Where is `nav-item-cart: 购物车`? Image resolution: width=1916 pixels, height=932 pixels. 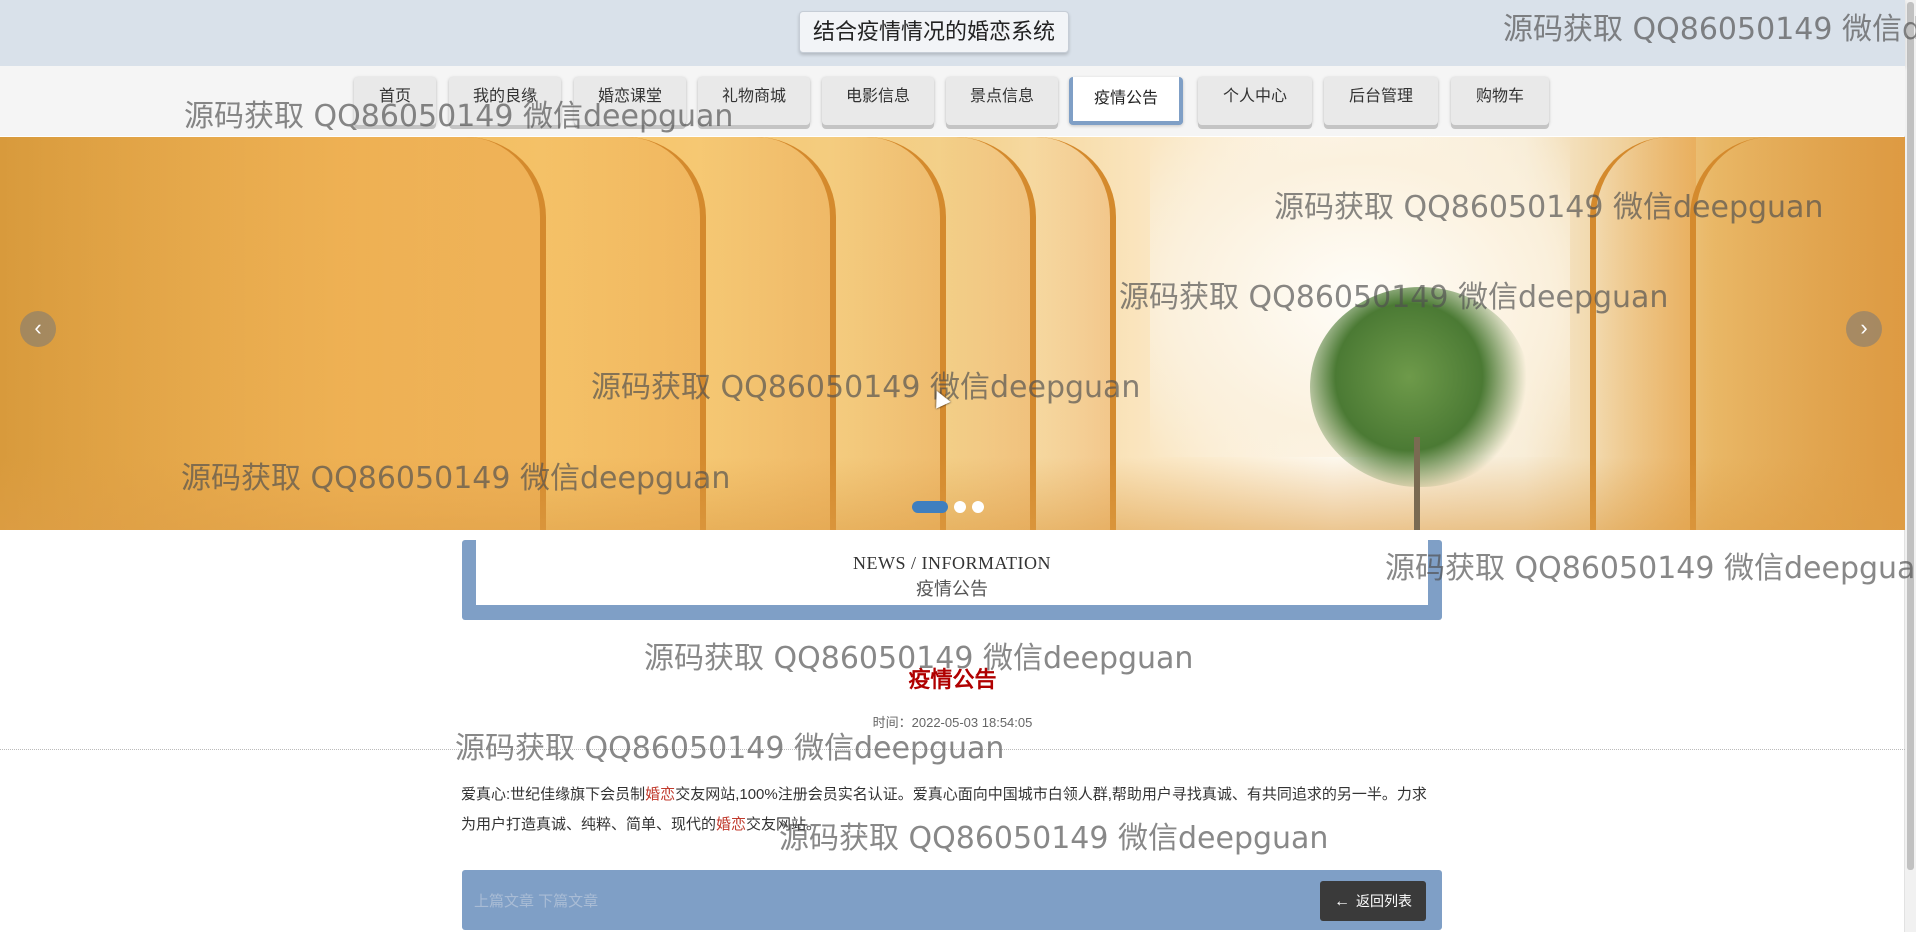
nav-item-cart: 购物车 is located at coordinates (1500, 101).